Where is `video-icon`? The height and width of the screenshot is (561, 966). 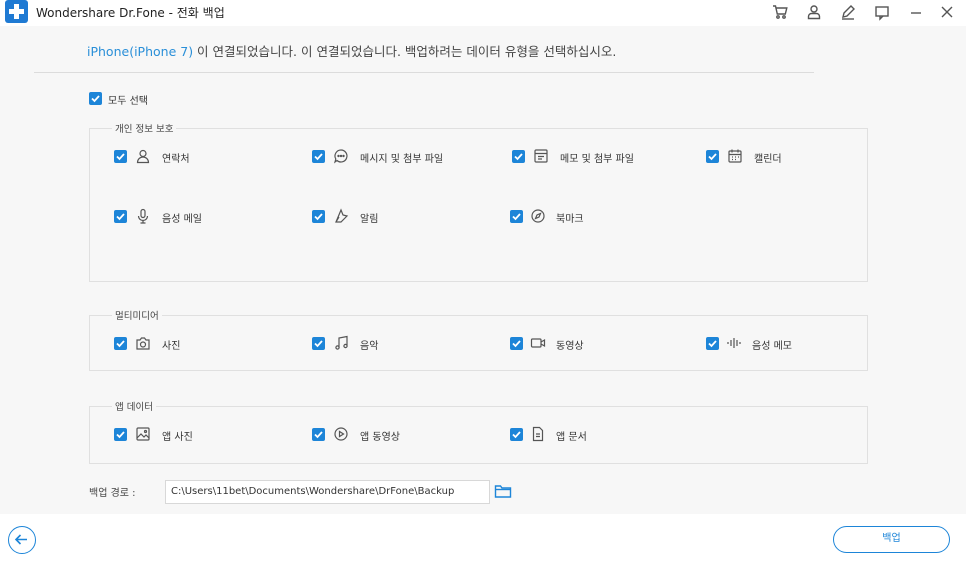
video-icon is located at coordinates (538, 343).